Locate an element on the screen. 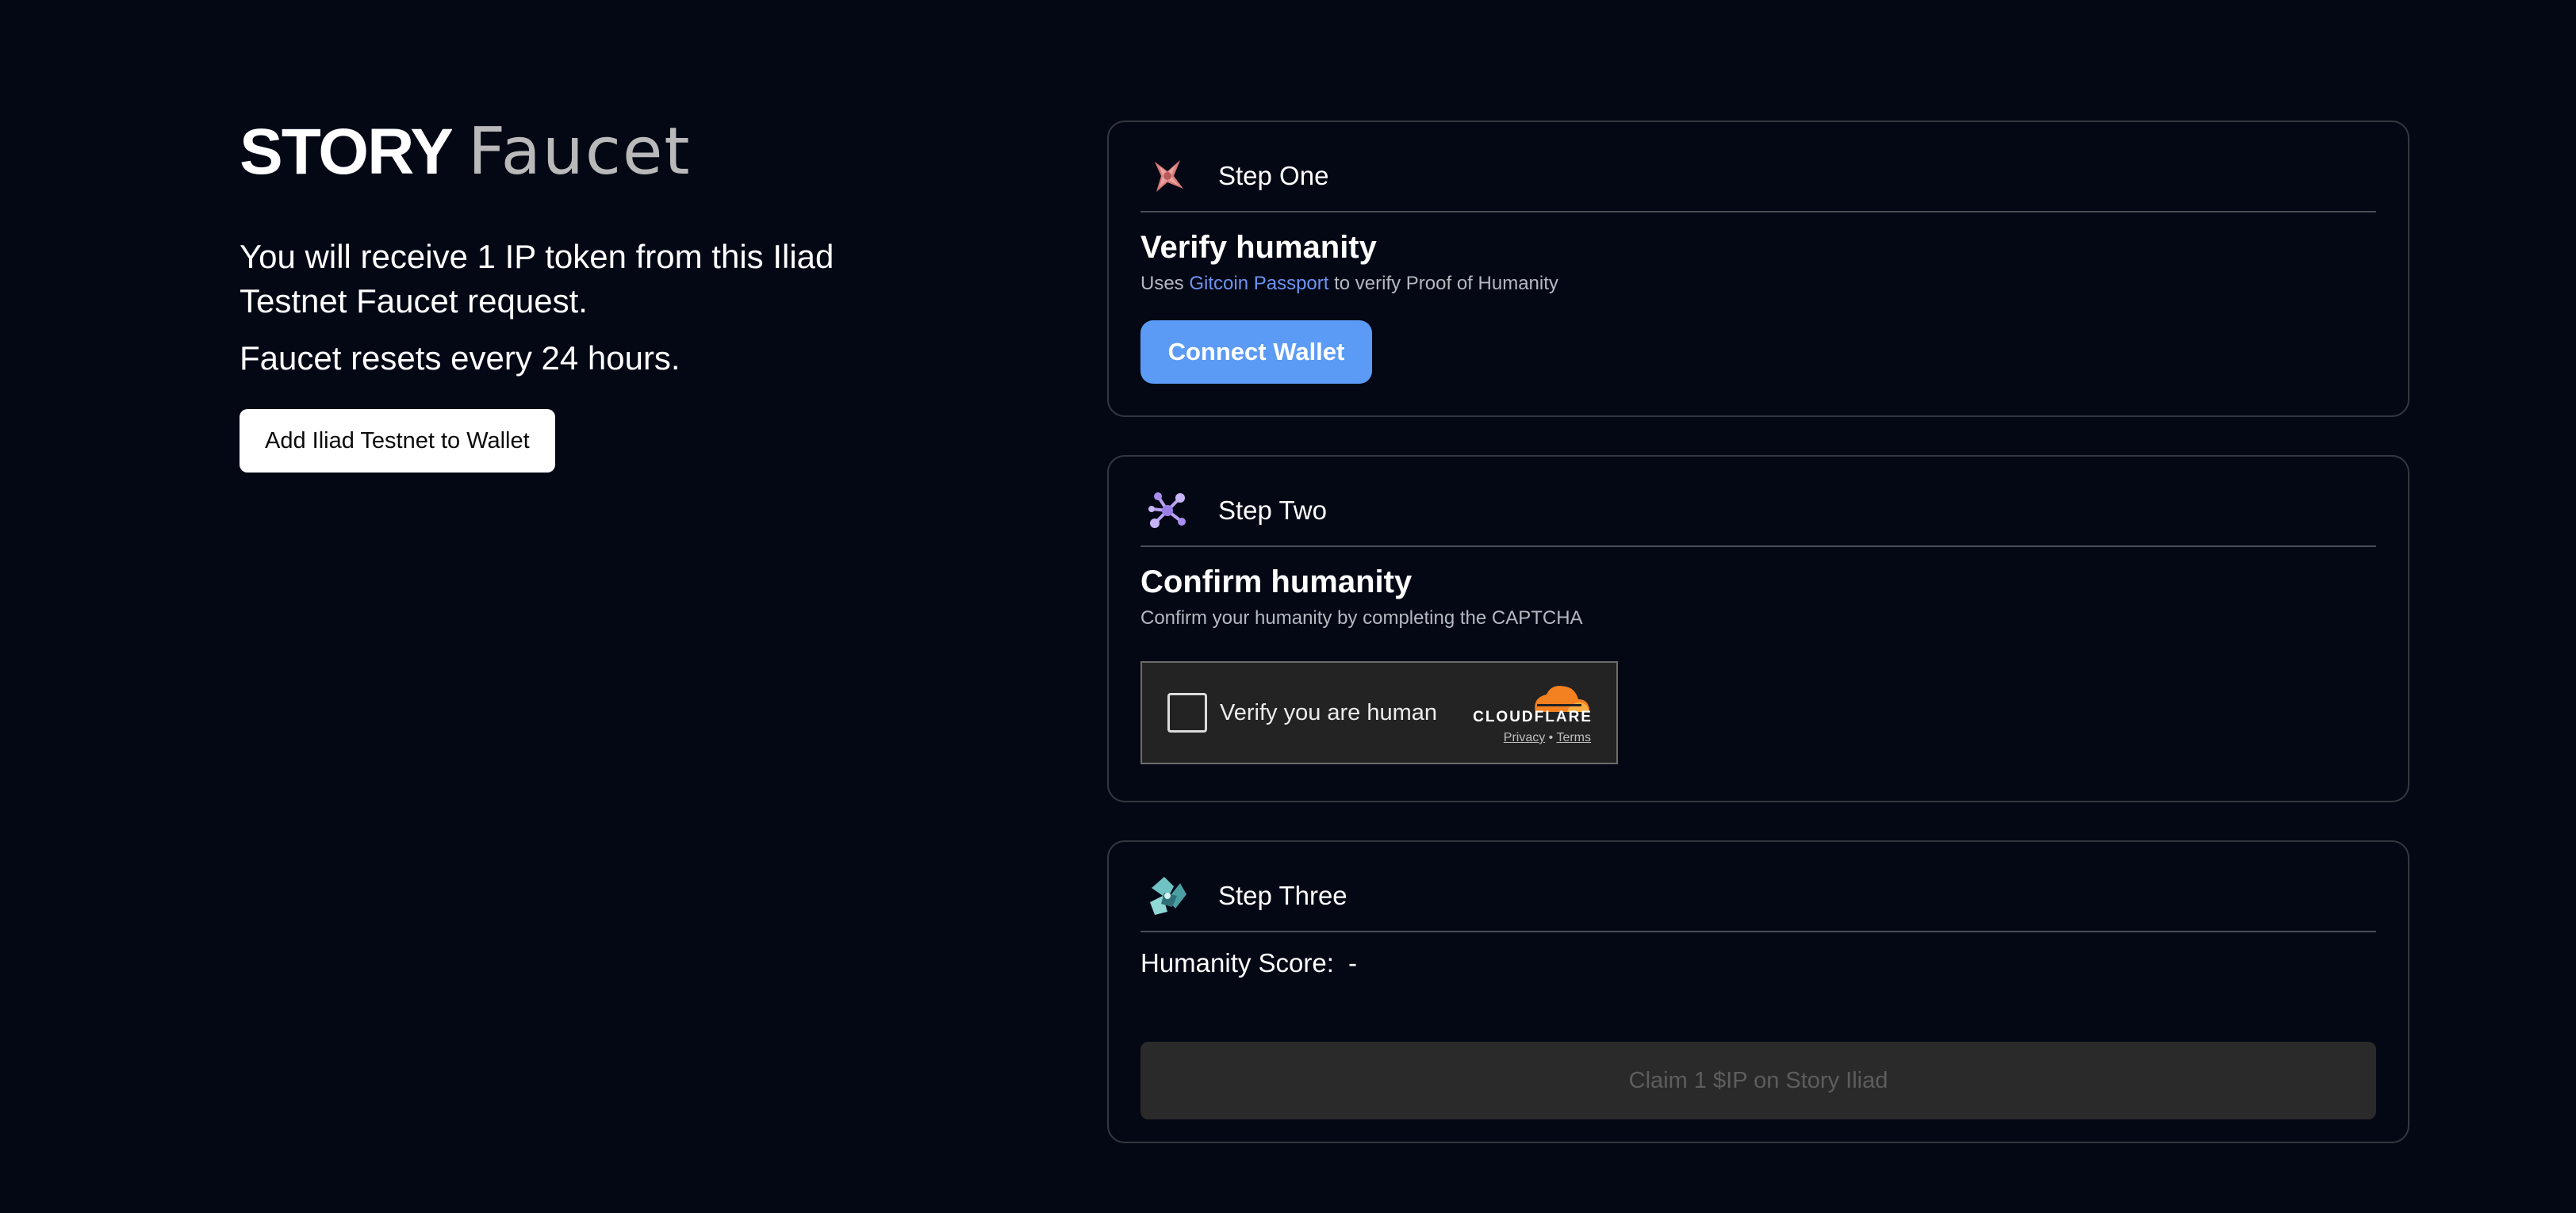  story-faucet-logo: STORY Faucet is located at coordinates (597, 151).